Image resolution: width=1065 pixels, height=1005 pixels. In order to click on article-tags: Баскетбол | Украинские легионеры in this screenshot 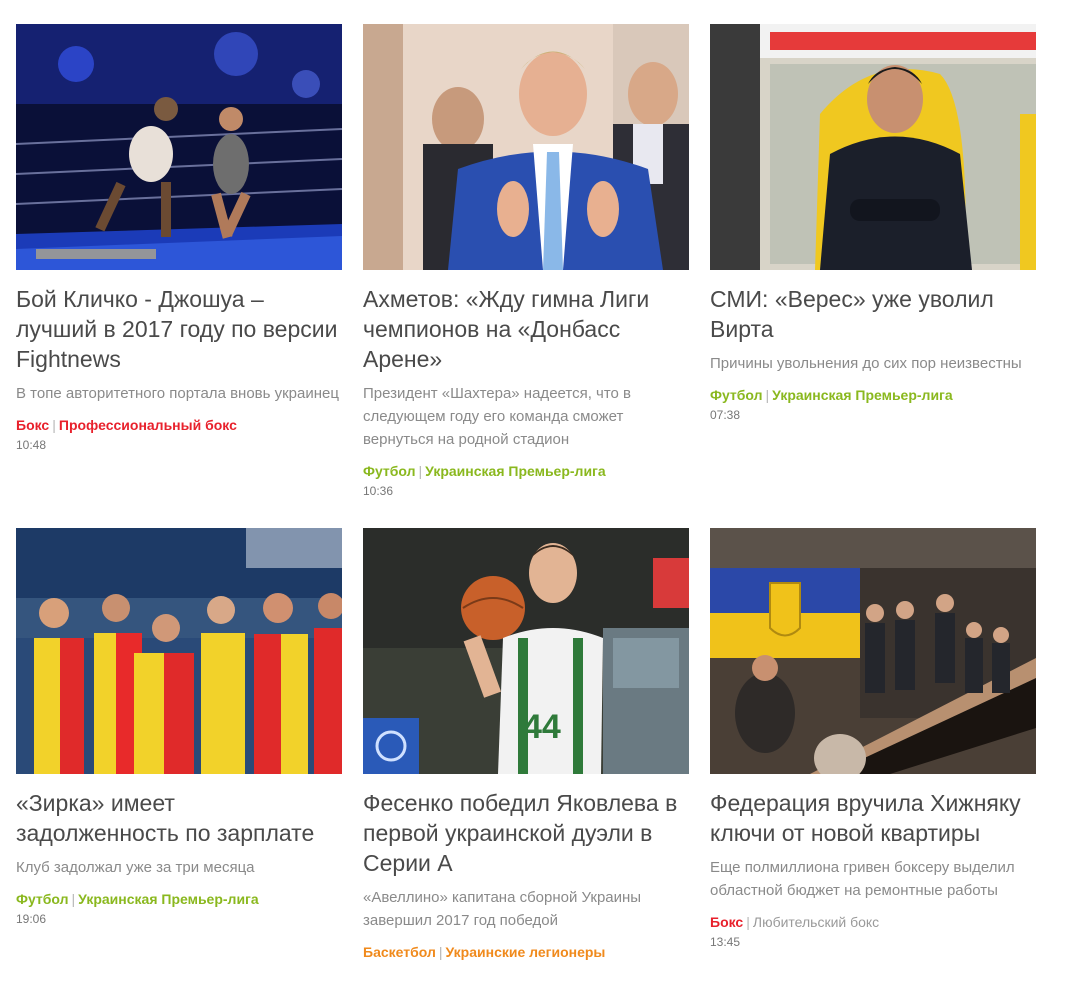, I will do `click(526, 952)`.